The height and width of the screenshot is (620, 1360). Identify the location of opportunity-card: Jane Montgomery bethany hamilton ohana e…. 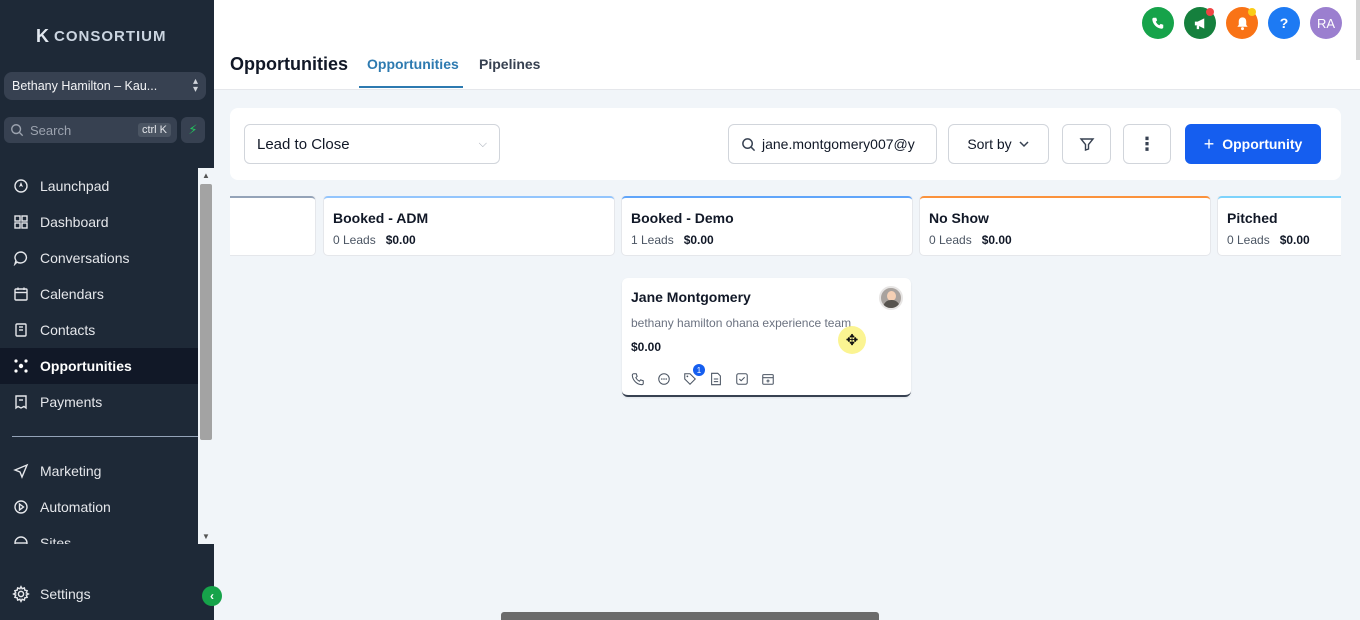
(766, 337).